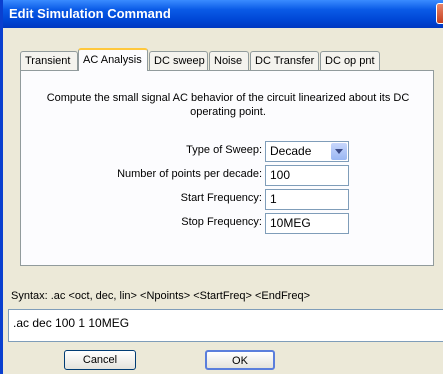 The height and width of the screenshot is (374, 443). Describe the element at coordinates (223, 14) in the screenshot. I see `title-bar: Edit Simulation Command` at that location.